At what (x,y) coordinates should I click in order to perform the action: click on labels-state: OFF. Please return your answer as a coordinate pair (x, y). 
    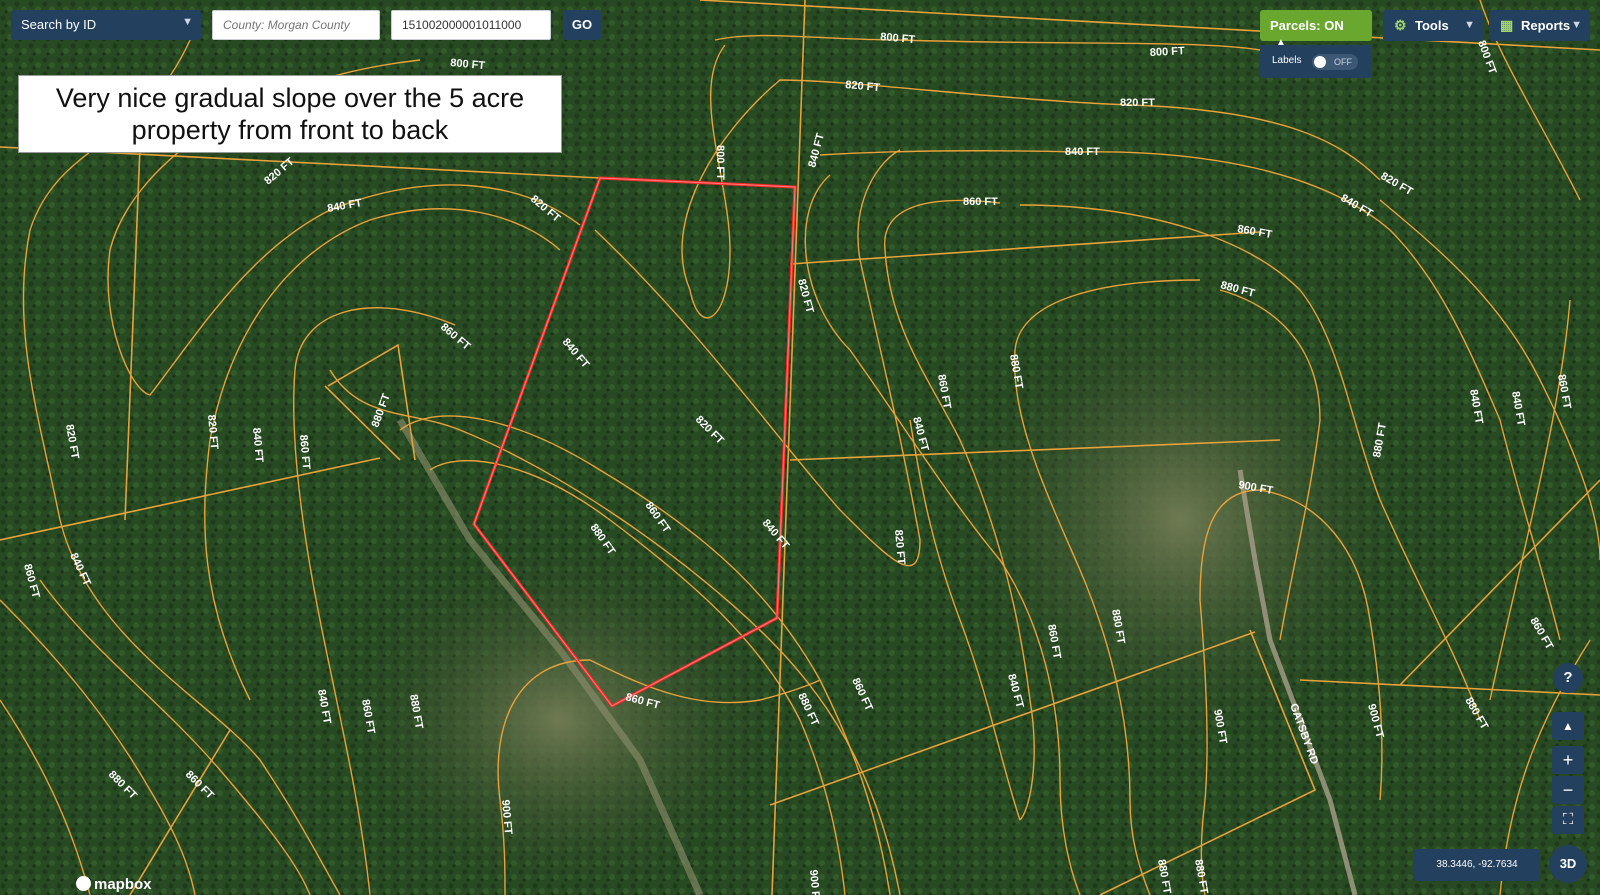
    Looking at the image, I should click on (1343, 62).